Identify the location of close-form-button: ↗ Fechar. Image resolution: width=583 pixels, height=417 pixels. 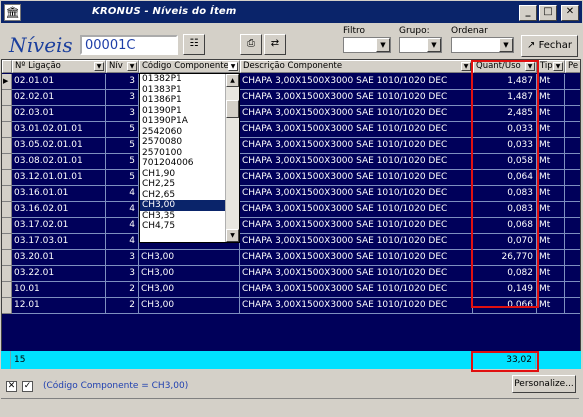
(549, 46).